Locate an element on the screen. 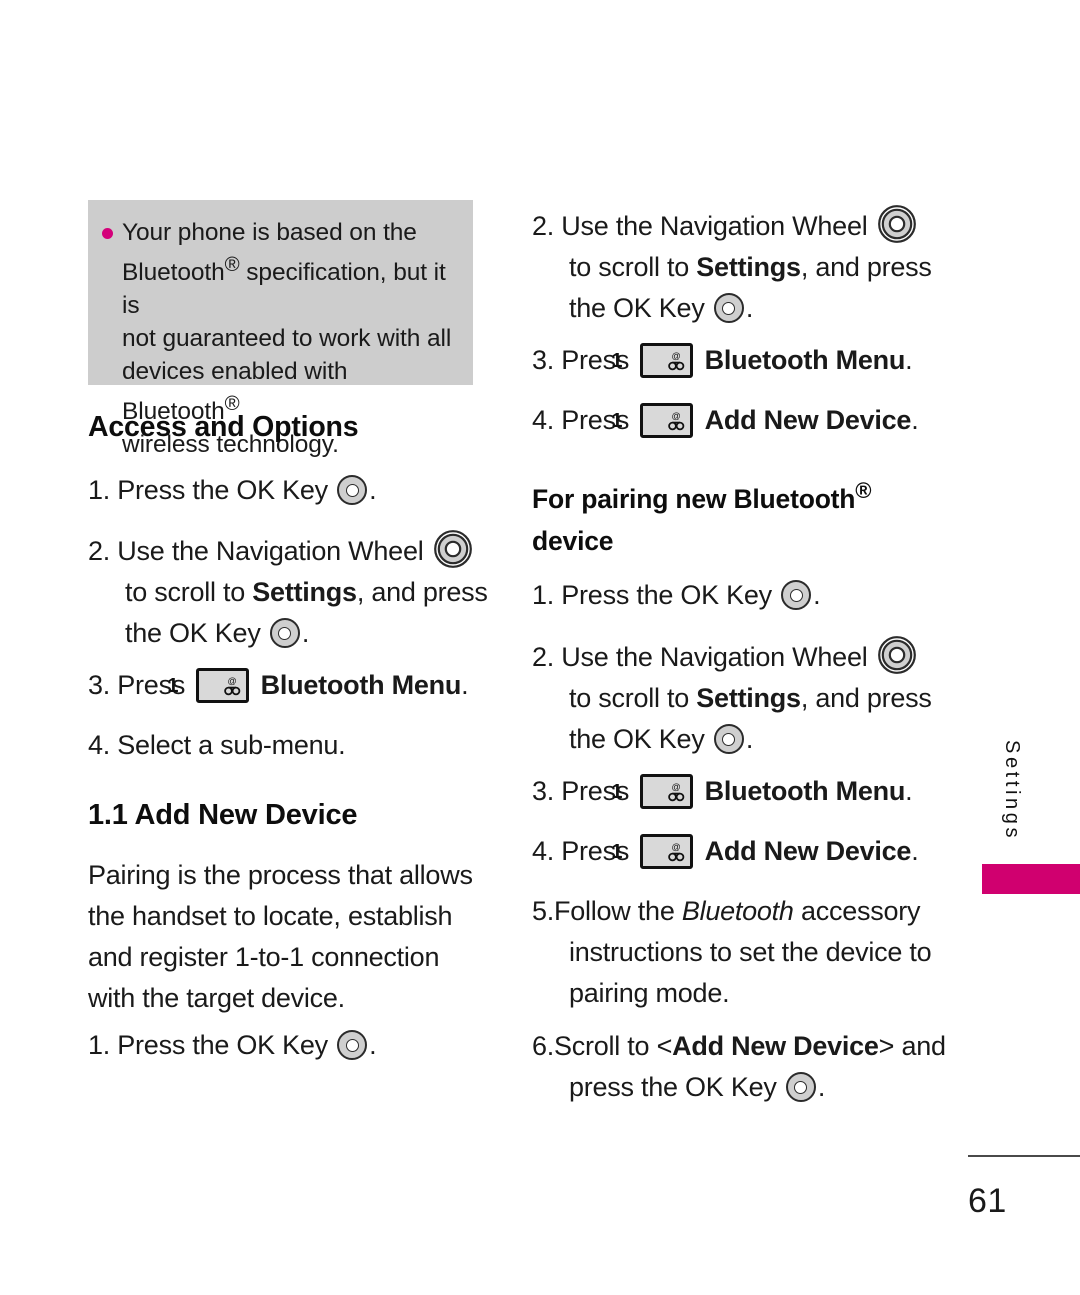  side-tab-settings-label: Settings is located at coordinates (1012, 791).